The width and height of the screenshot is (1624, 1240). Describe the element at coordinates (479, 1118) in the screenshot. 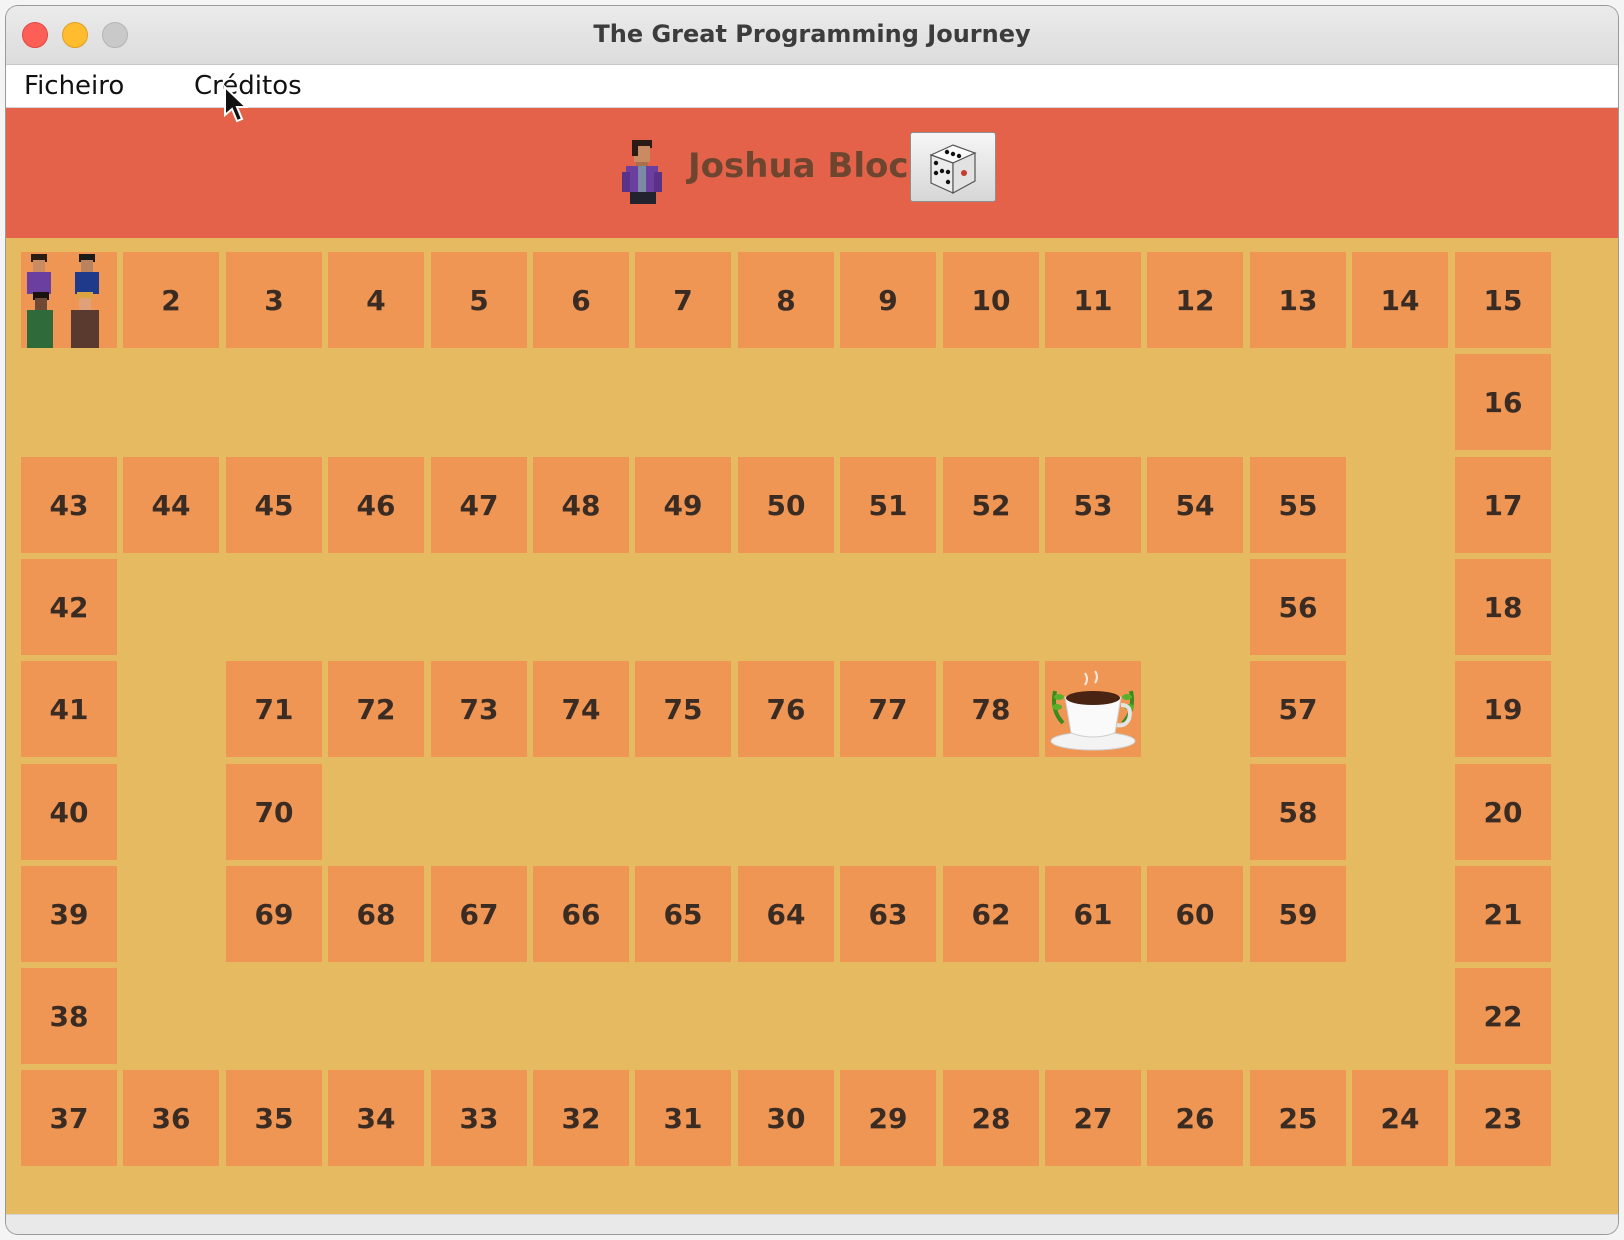

I see `board-cell: 33` at that location.